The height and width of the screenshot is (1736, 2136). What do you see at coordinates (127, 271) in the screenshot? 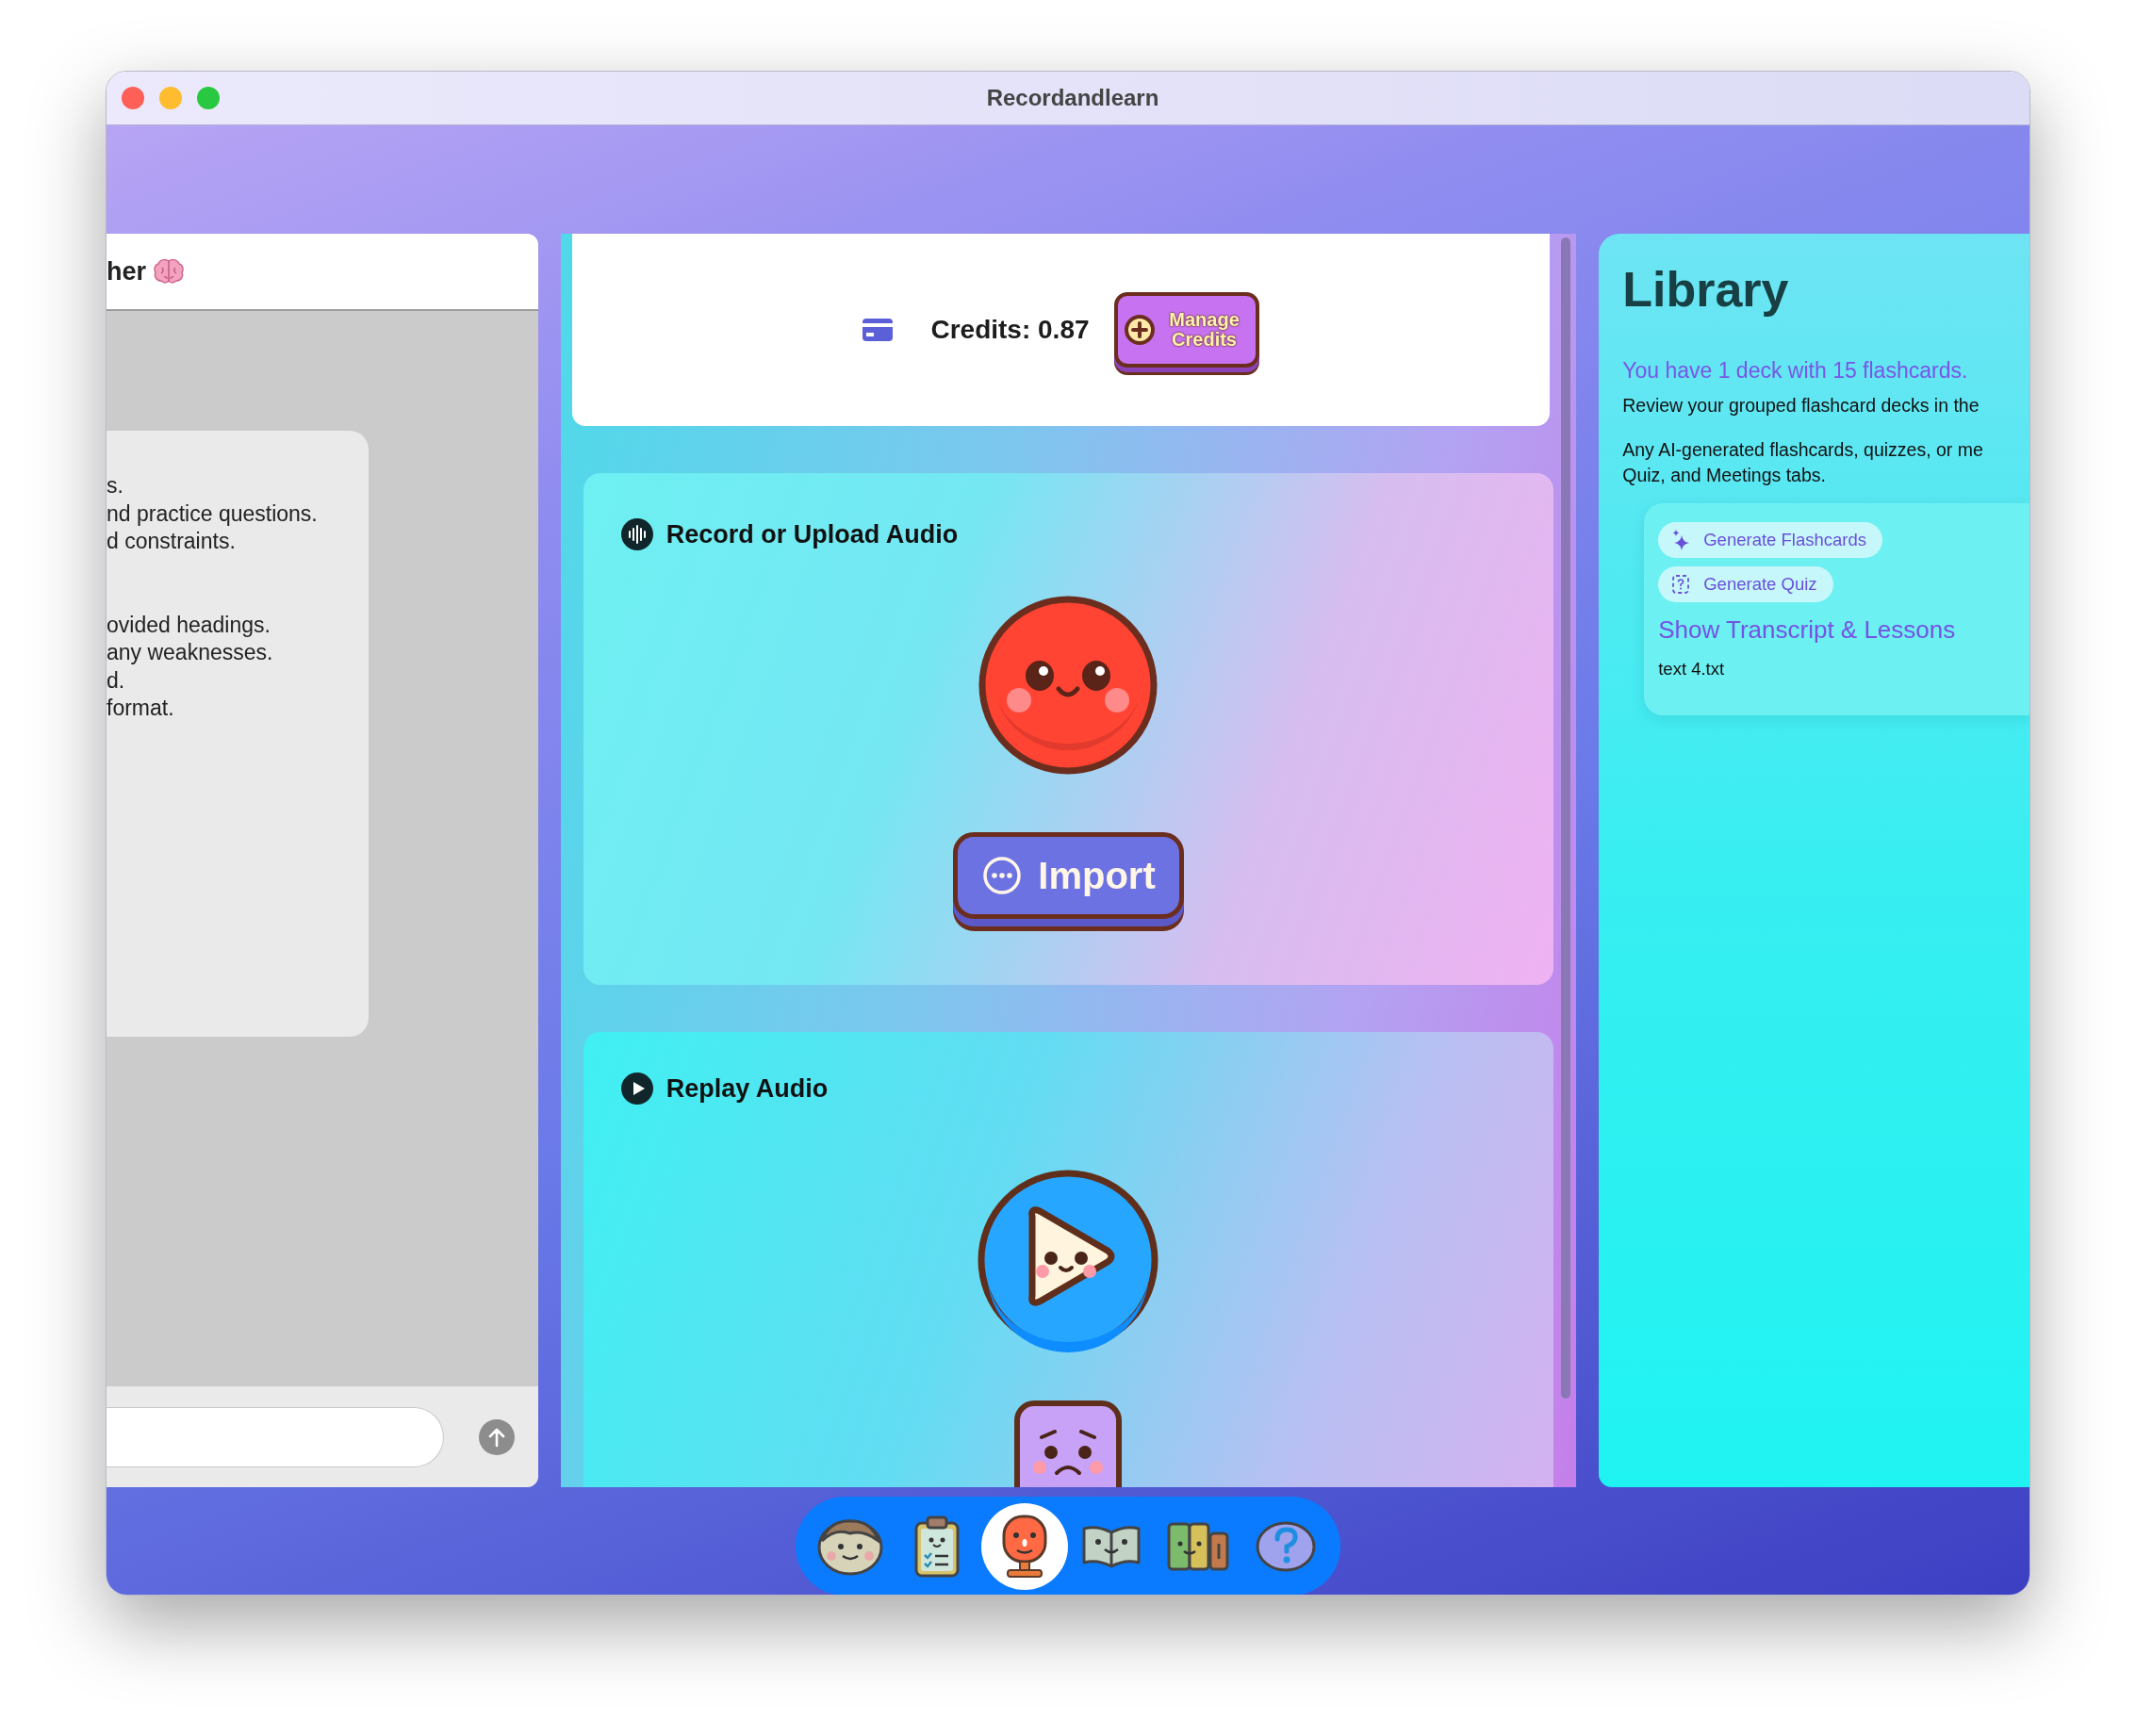
I see `chat-title: her` at bounding box center [127, 271].